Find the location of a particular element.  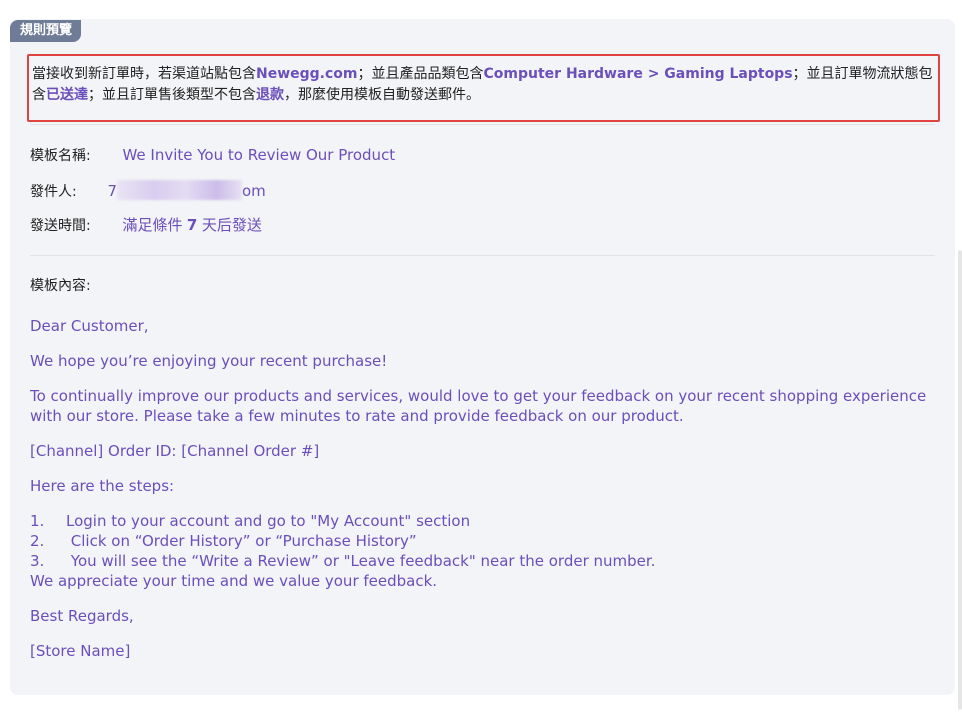

template-name-value: We Invite You to Review Our Product is located at coordinates (259, 155).